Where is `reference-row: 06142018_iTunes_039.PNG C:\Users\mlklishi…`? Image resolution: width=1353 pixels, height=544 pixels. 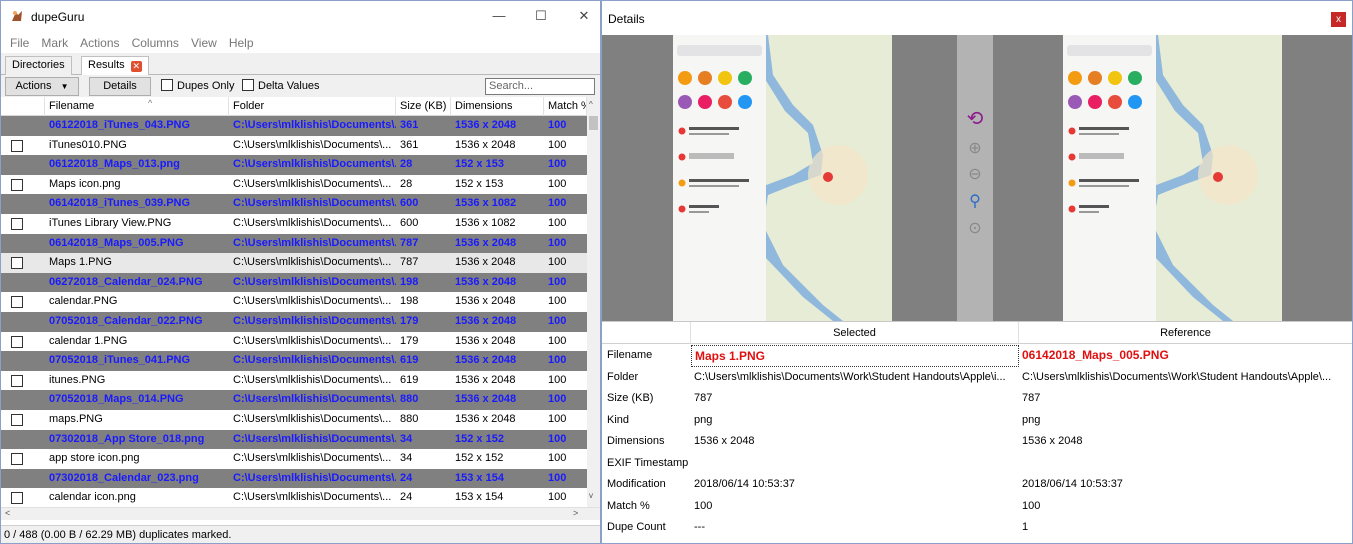 reference-row: 06142018_iTunes_039.PNG C:\Users\mlklishi… is located at coordinates (294, 204).